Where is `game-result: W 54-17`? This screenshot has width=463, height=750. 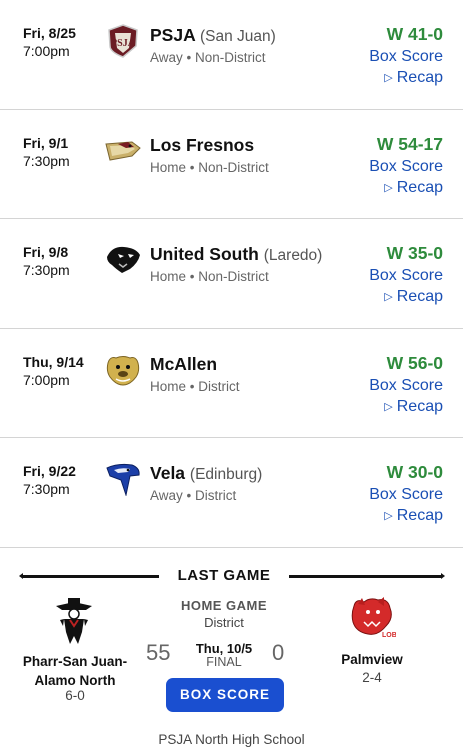 game-result: W 54-17 is located at coordinates (409, 143).